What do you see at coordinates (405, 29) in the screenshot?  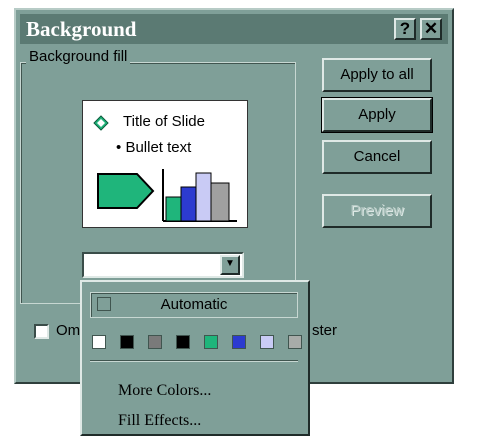 I see `help-button: ?` at bounding box center [405, 29].